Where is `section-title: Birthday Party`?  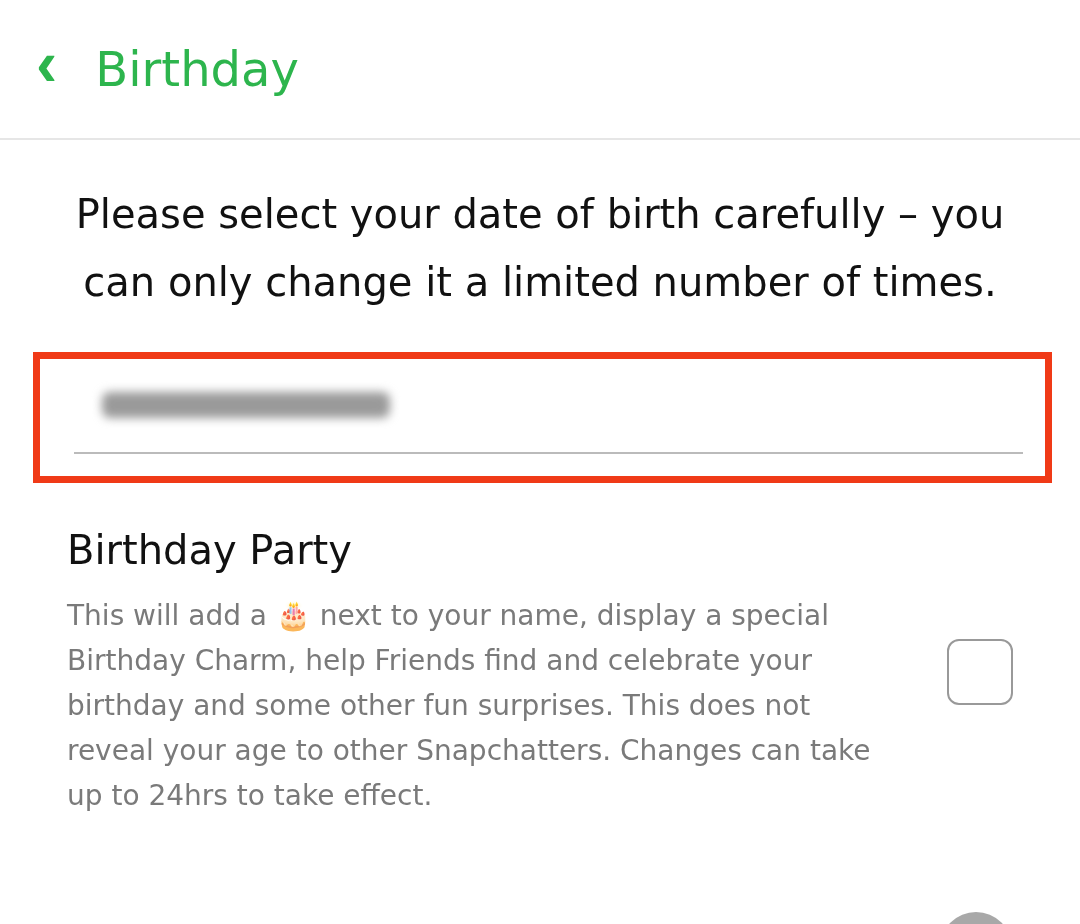 section-title: Birthday Party is located at coordinates (210, 550).